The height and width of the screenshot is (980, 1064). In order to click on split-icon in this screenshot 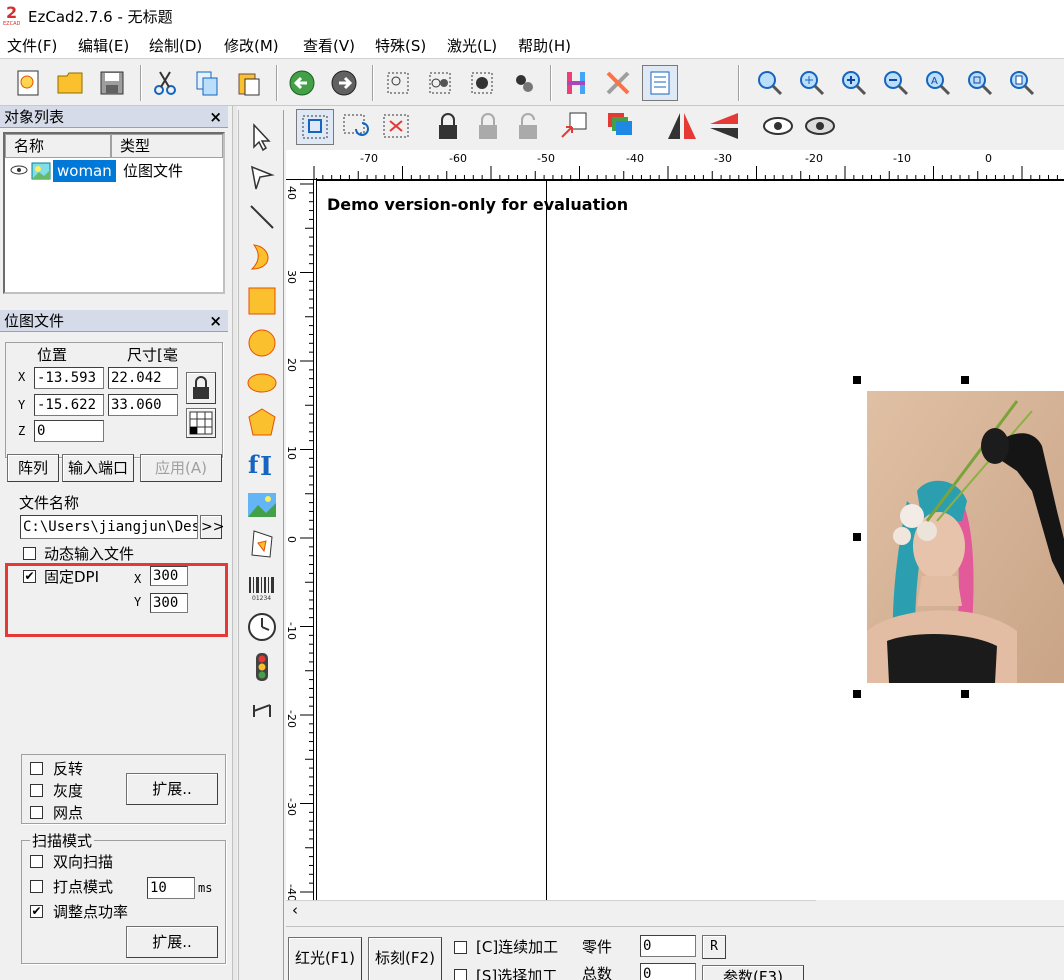, I will do `click(524, 83)`.